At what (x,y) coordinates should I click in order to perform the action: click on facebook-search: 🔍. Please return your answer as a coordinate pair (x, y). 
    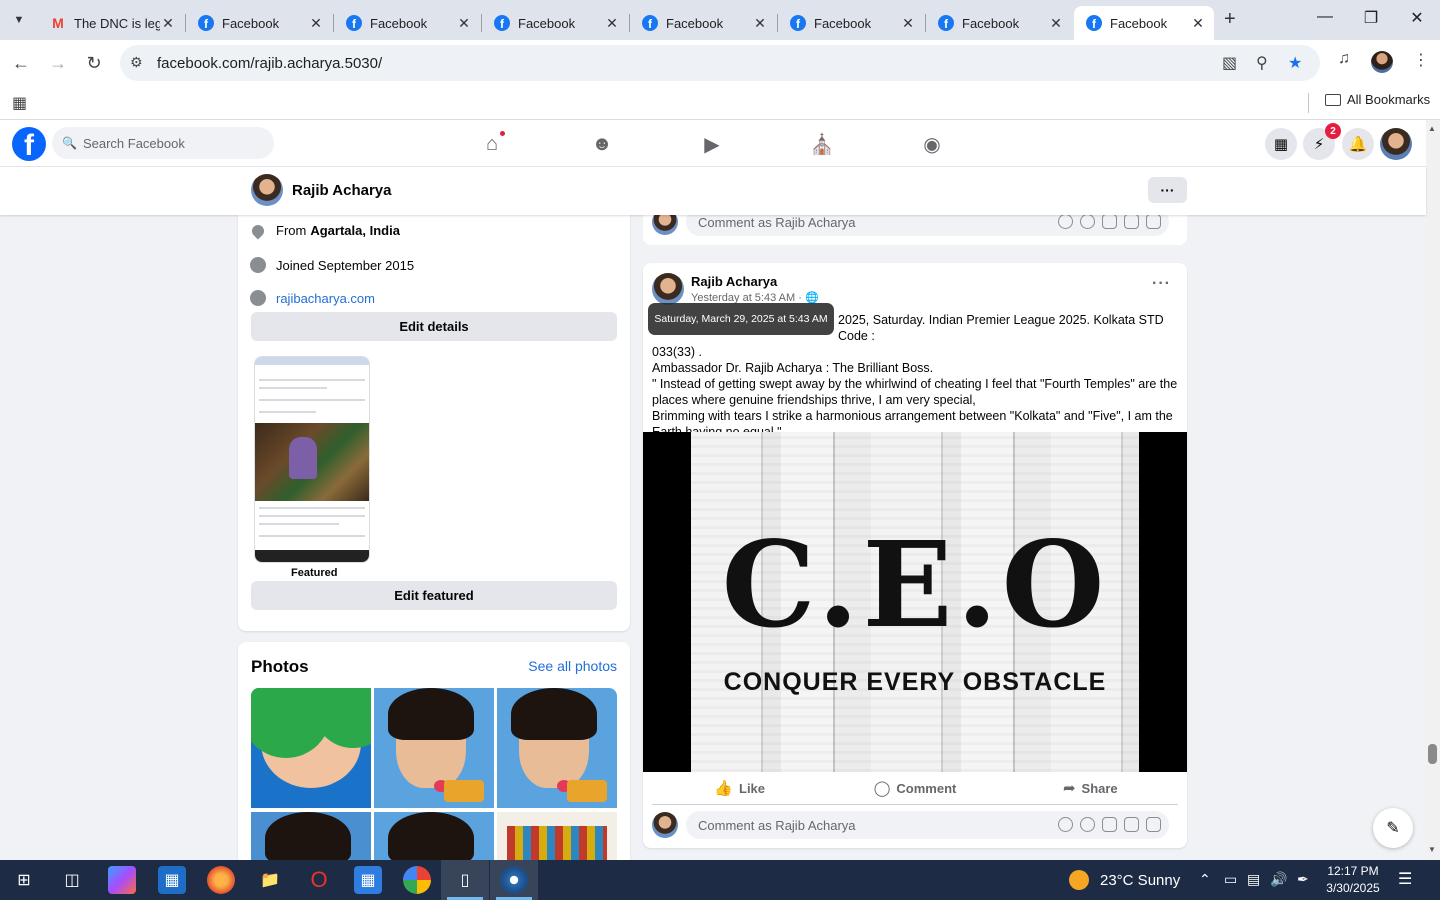
    Looking at the image, I should click on (163, 143).